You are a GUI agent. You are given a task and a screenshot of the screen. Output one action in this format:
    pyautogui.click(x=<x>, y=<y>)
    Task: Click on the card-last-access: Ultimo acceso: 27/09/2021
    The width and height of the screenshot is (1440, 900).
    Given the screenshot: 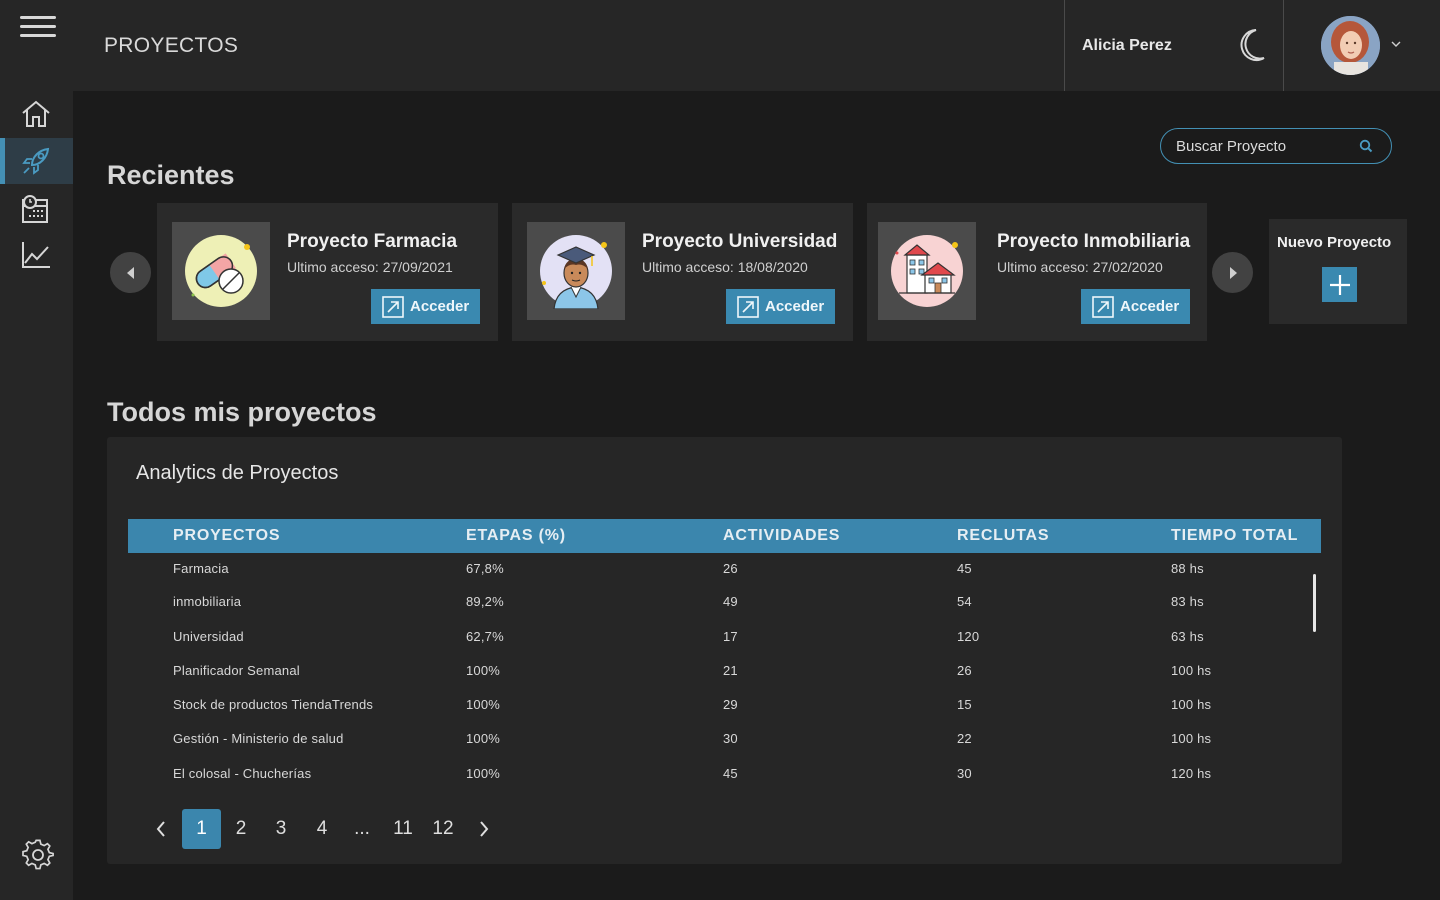 What is the action you would take?
    pyautogui.click(x=370, y=267)
    